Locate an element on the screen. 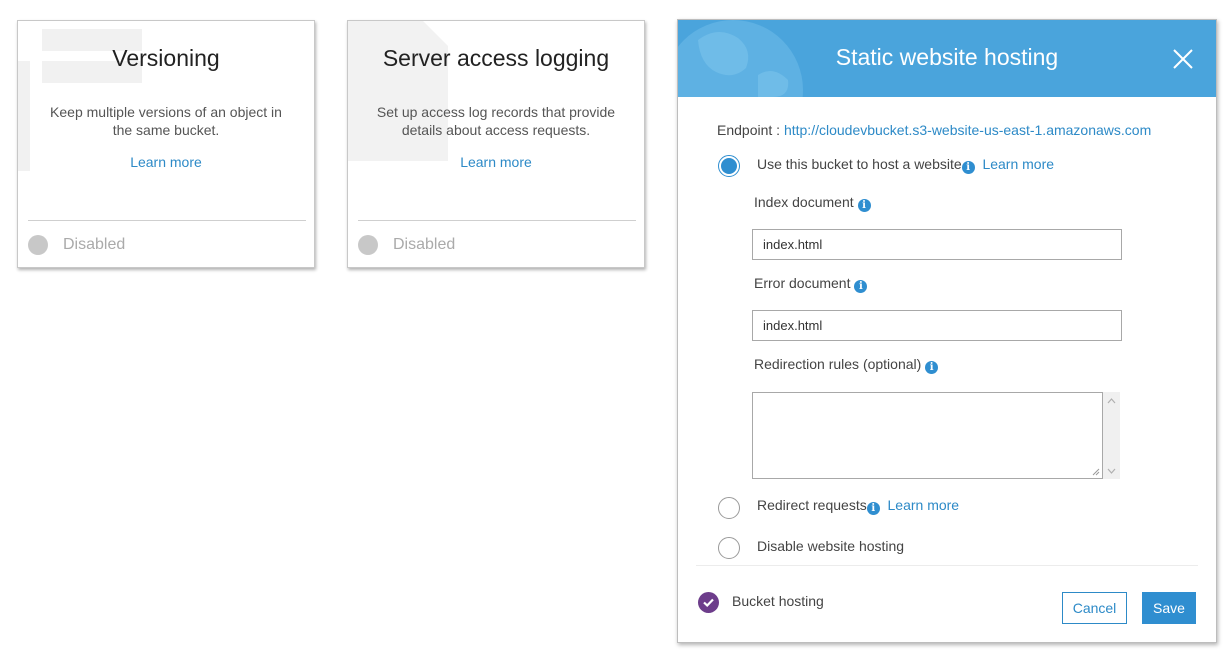 The image size is (1232, 656). check-circle-icon is located at coordinates (708, 602).